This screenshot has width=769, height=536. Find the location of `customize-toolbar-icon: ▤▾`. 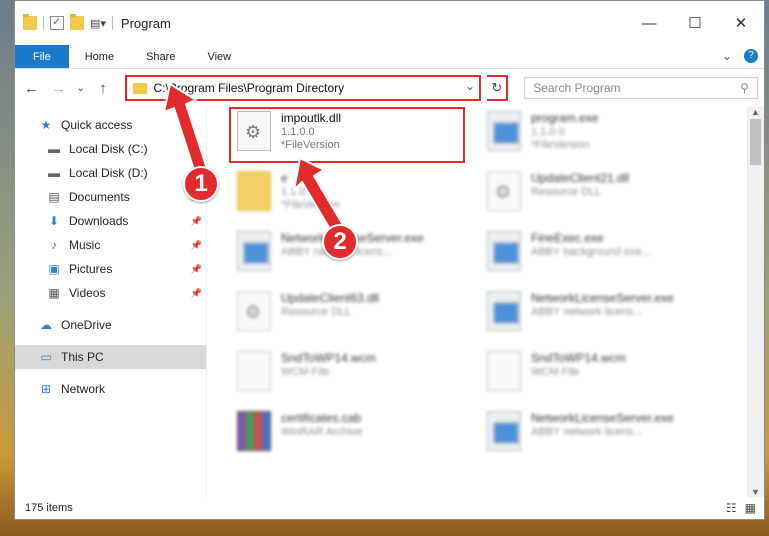

customize-toolbar-icon: ▤▾ is located at coordinates (98, 23).